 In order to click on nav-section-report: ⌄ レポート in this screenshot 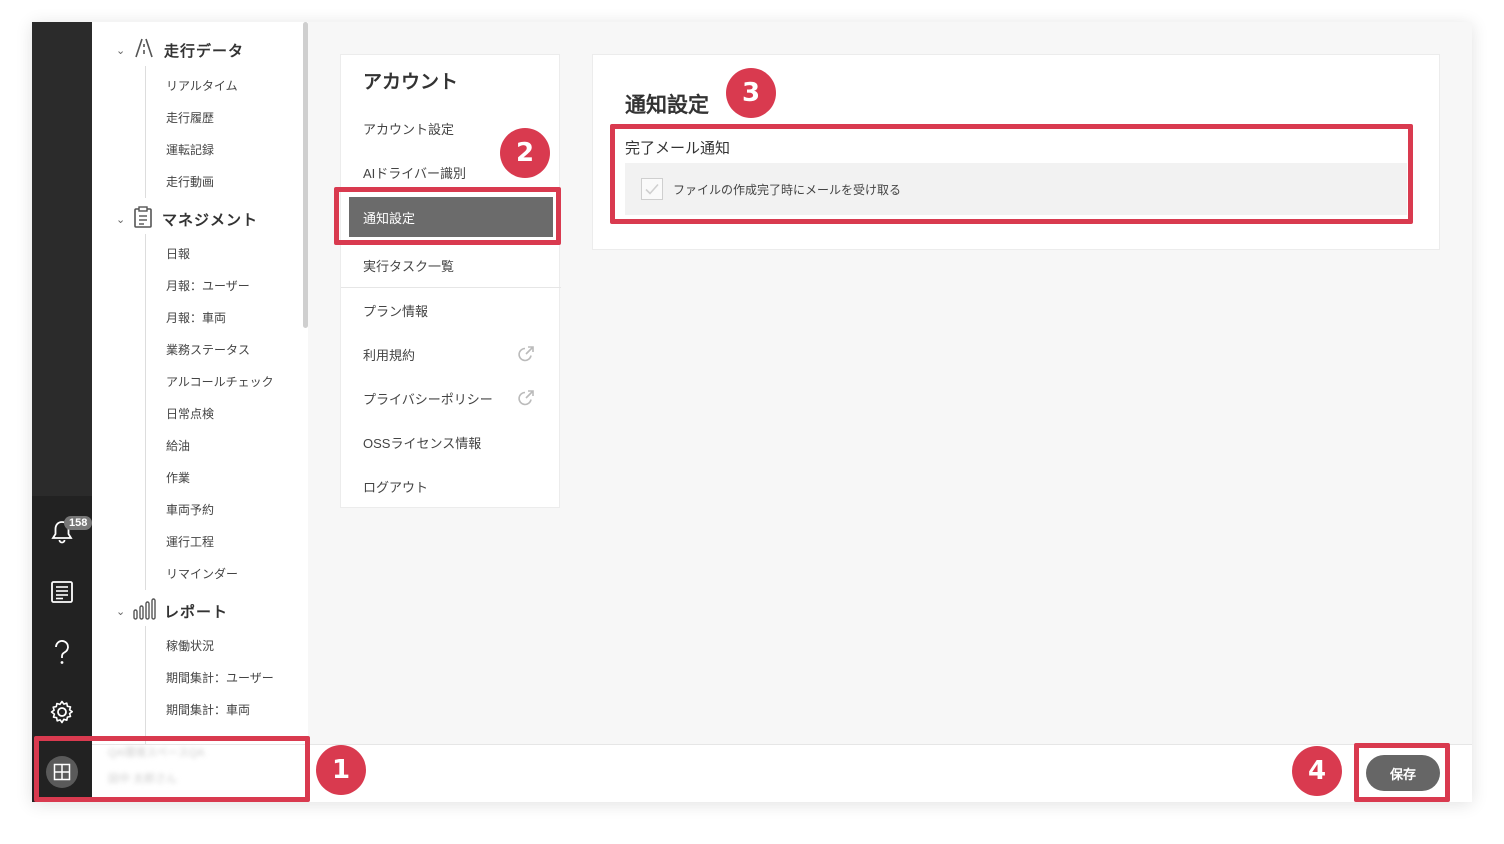, I will do `click(172, 611)`.